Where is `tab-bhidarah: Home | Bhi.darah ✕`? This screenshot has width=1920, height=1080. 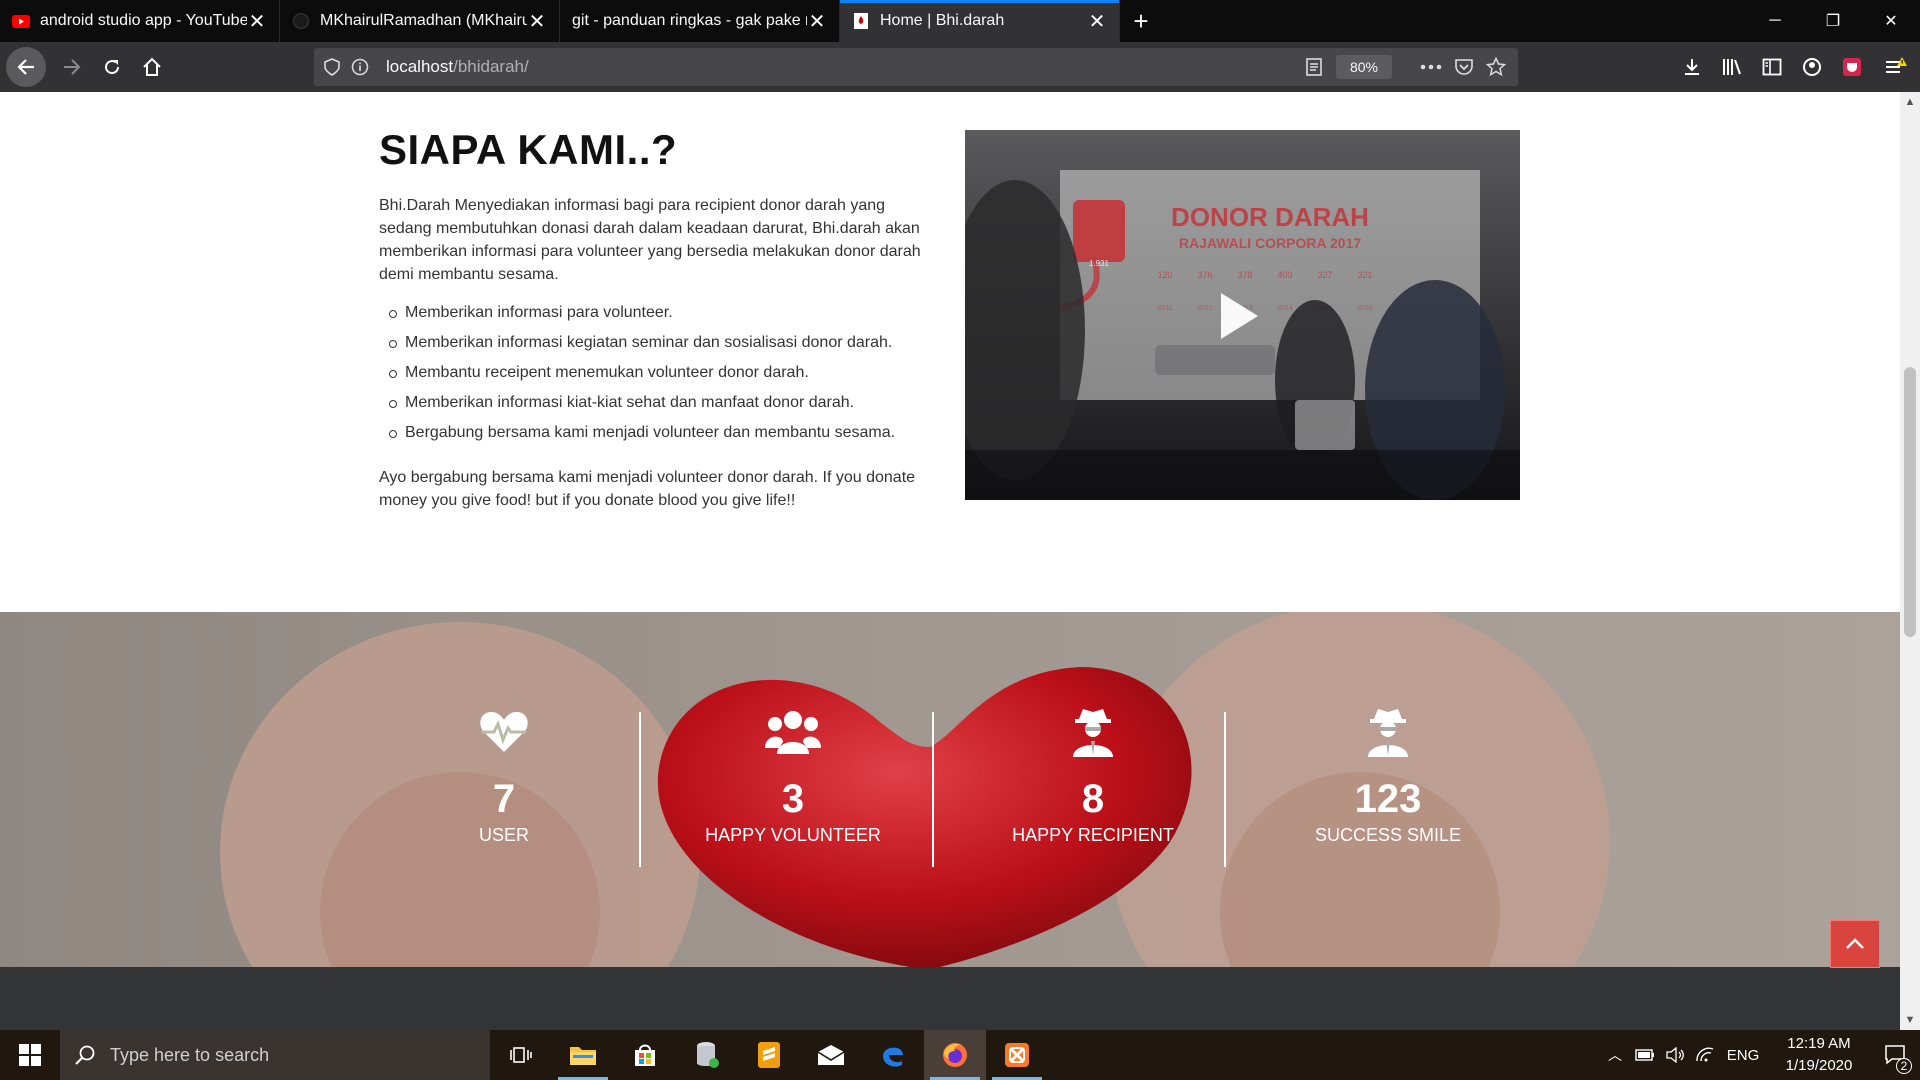
tab-bhidarah: Home | Bhi.darah ✕ is located at coordinates (980, 21).